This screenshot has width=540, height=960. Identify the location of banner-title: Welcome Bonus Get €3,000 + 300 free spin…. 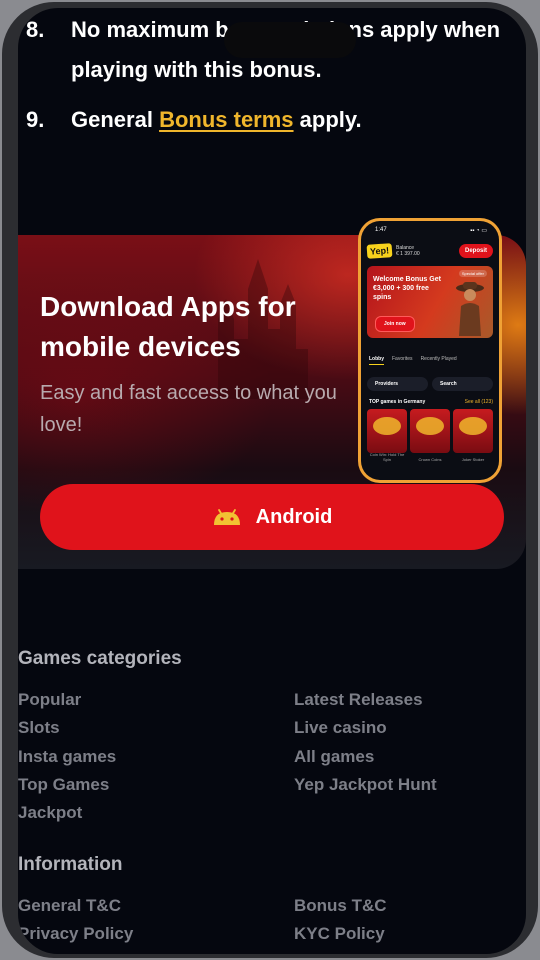
(407, 288).